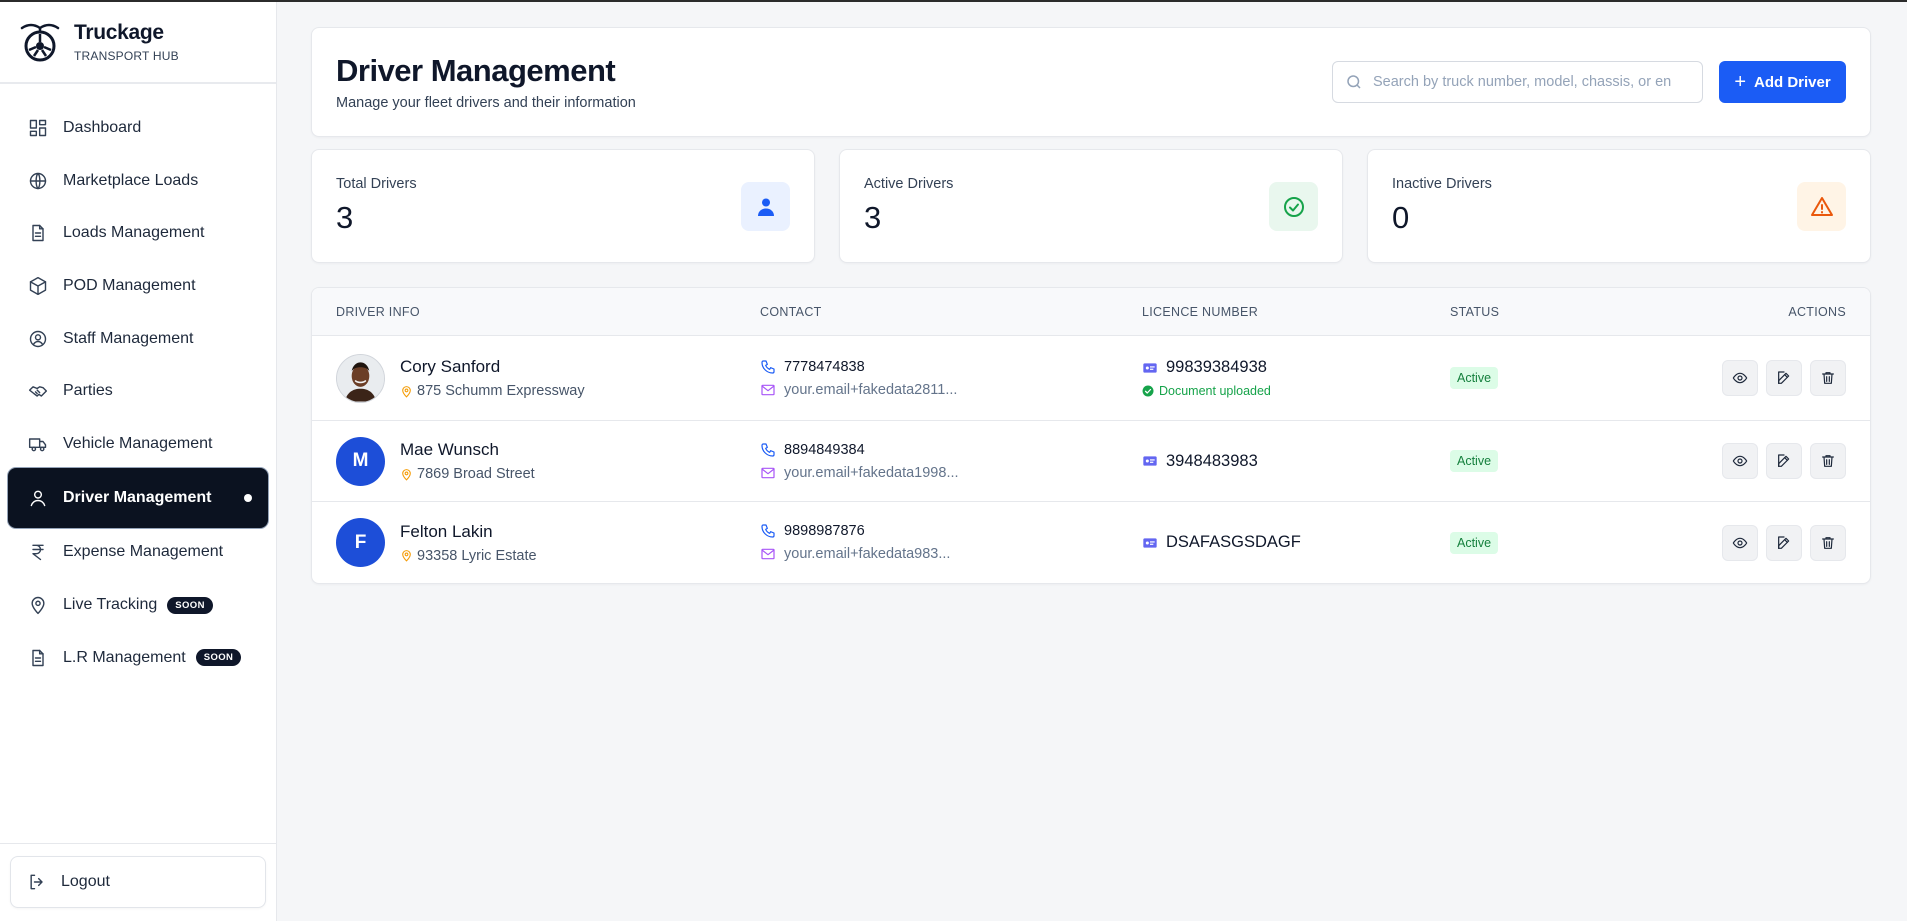 This screenshot has height=921, width=1907. What do you see at coordinates (126, 56) in the screenshot?
I see `brand-subtitle: TRANSPORT HUB` at bounding box center [126, 56].